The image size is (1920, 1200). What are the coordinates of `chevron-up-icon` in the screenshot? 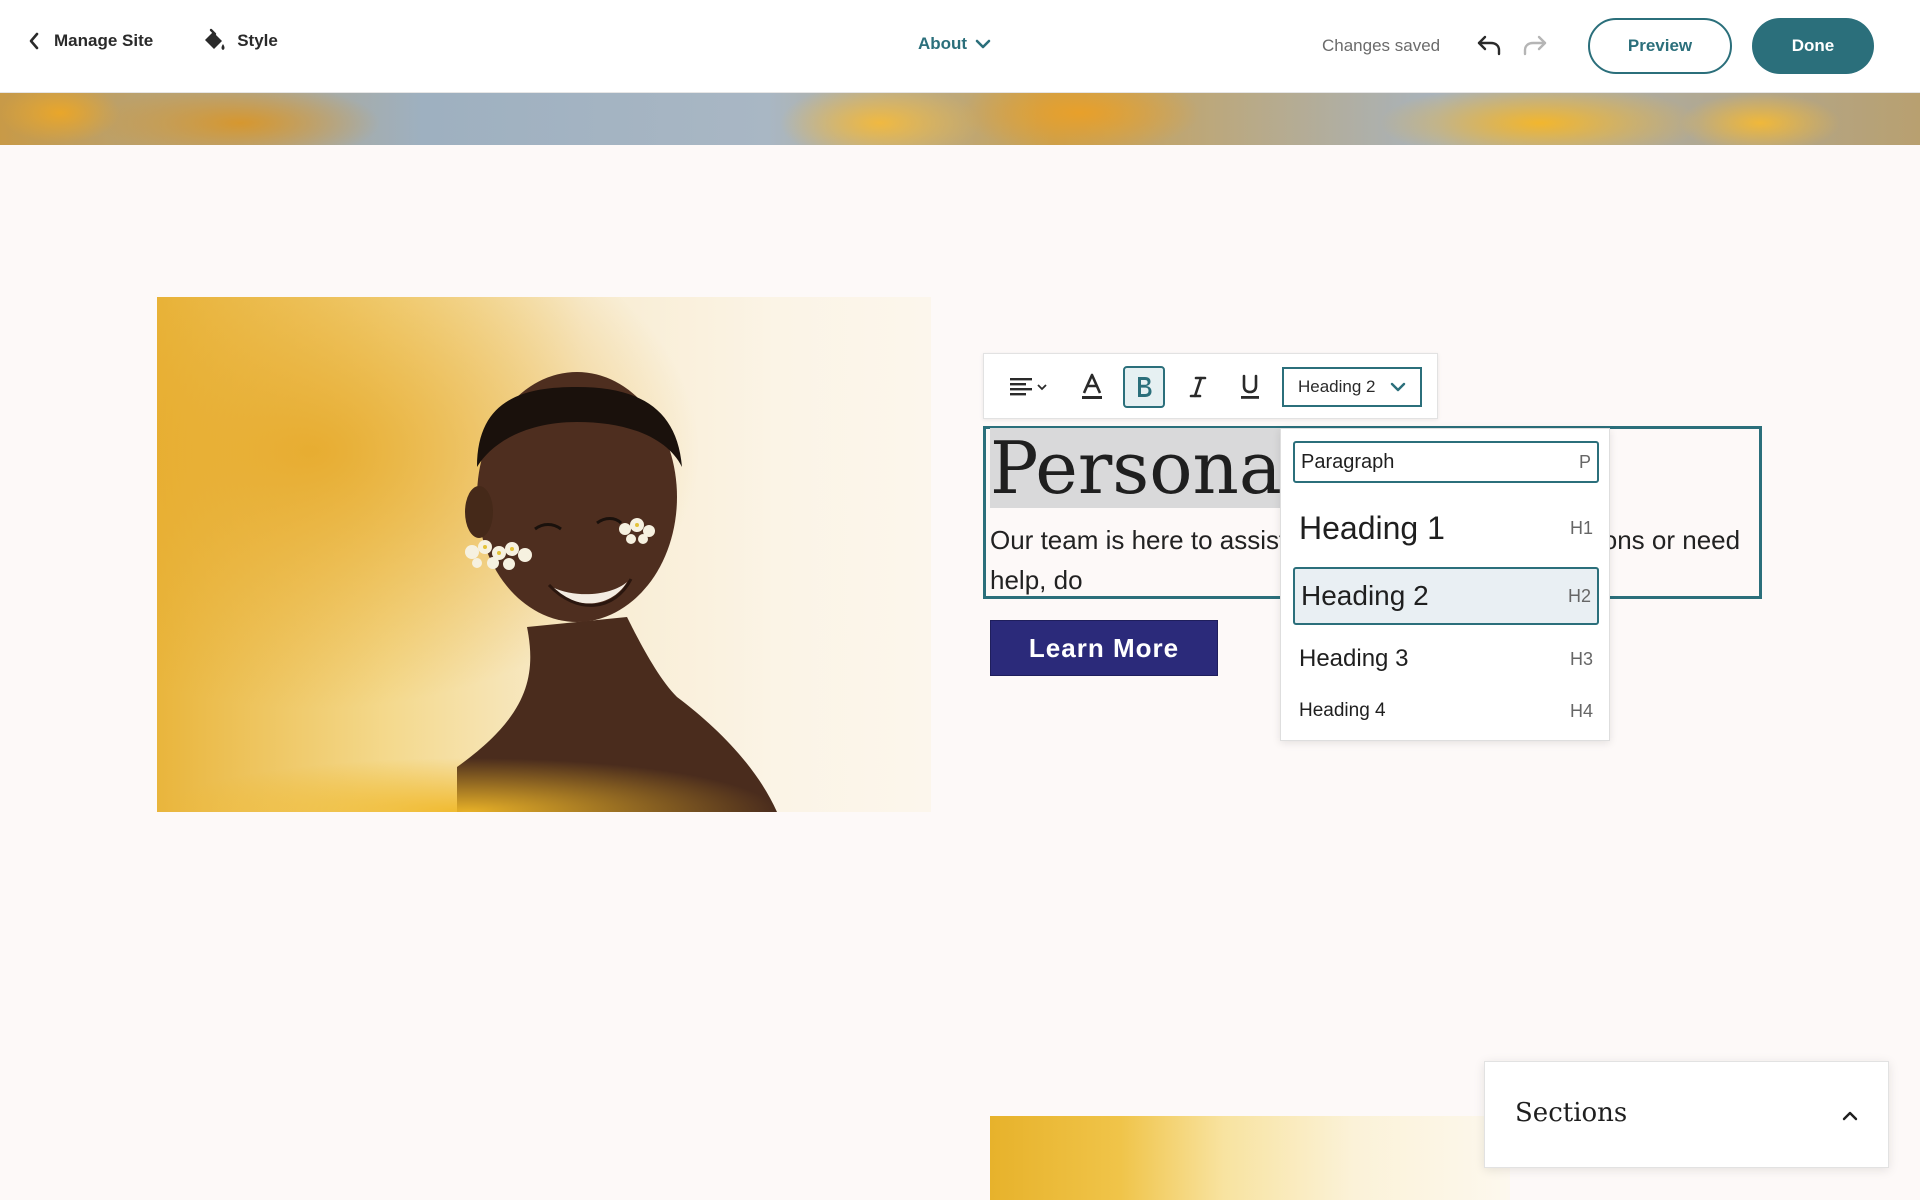 It's located at (1850, 1116).